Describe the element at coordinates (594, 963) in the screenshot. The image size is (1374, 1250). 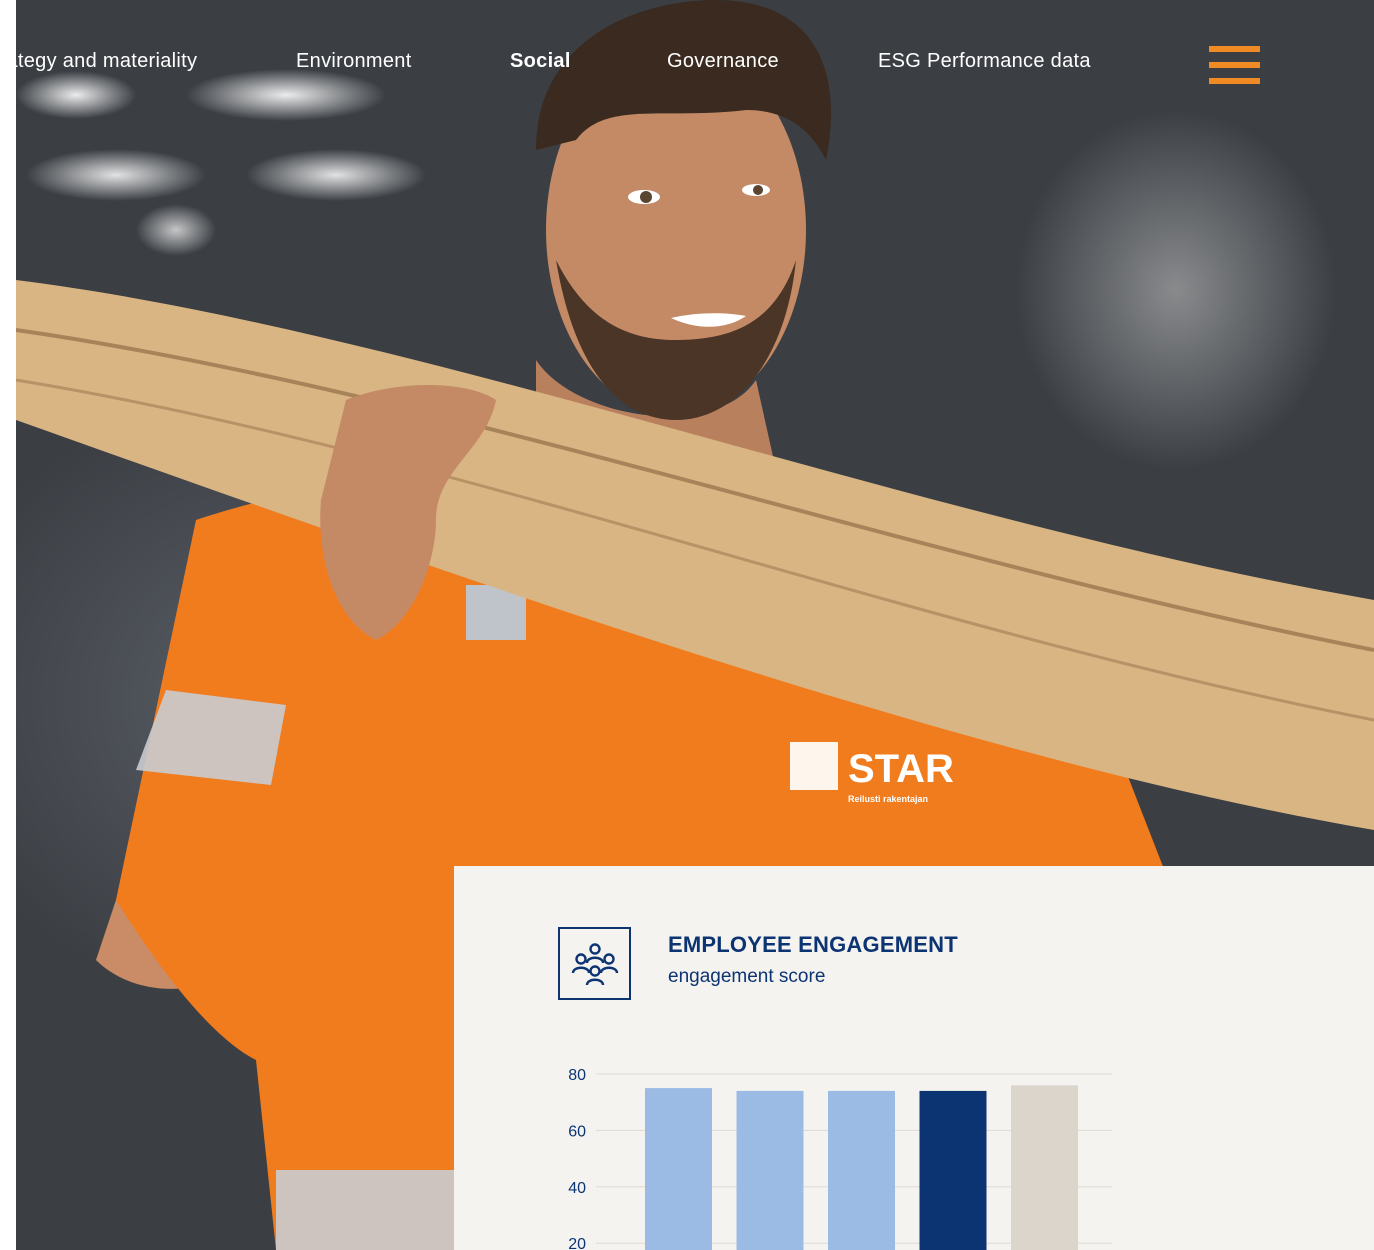
I see `people-group-icon` at that location.